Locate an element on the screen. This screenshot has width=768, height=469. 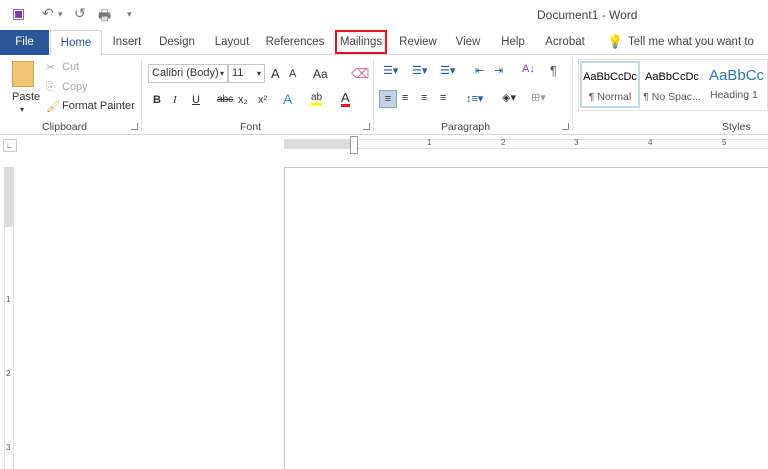
group-label-font: Font is located at coordinates (251, 127).